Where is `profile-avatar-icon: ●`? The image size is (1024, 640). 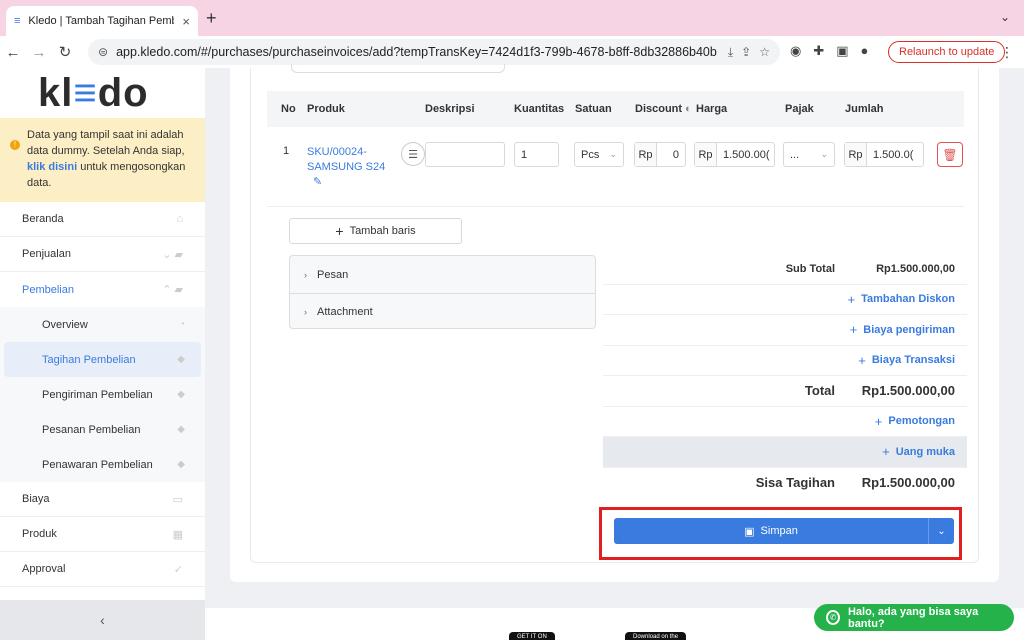
profile-avatar-icon: ● is located at coordinates (865, 51).